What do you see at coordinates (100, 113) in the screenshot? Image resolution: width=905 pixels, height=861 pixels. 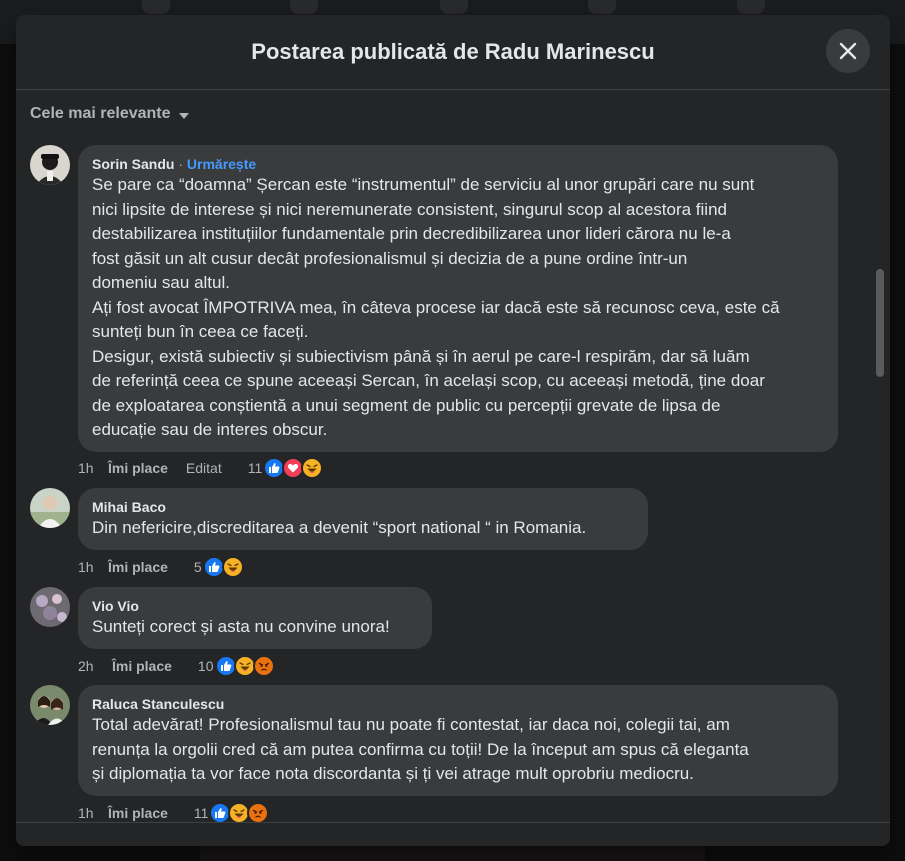 I see `sort-label: Cele mai relevante` at bounding box center [100, 113].